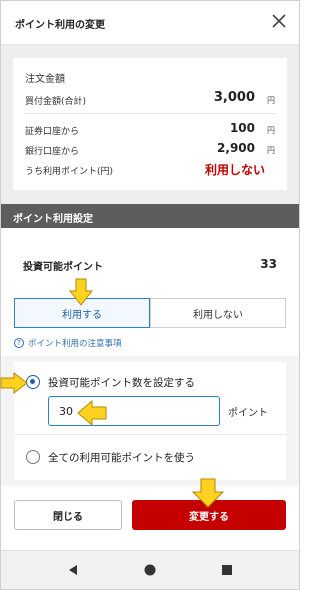 This screenshot has height=590, width=320. What do you see at coordinates (69, 172) in the screenshot?
I see `order-row-label: うち利用ポイント(円)` at bounding box center [69, 172].